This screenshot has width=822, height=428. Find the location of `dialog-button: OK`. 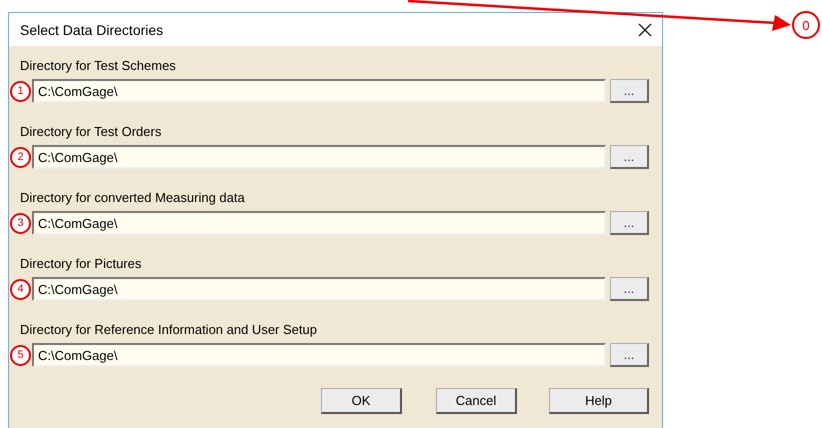

dialog-button: OK is located at coordinates (361, 401).